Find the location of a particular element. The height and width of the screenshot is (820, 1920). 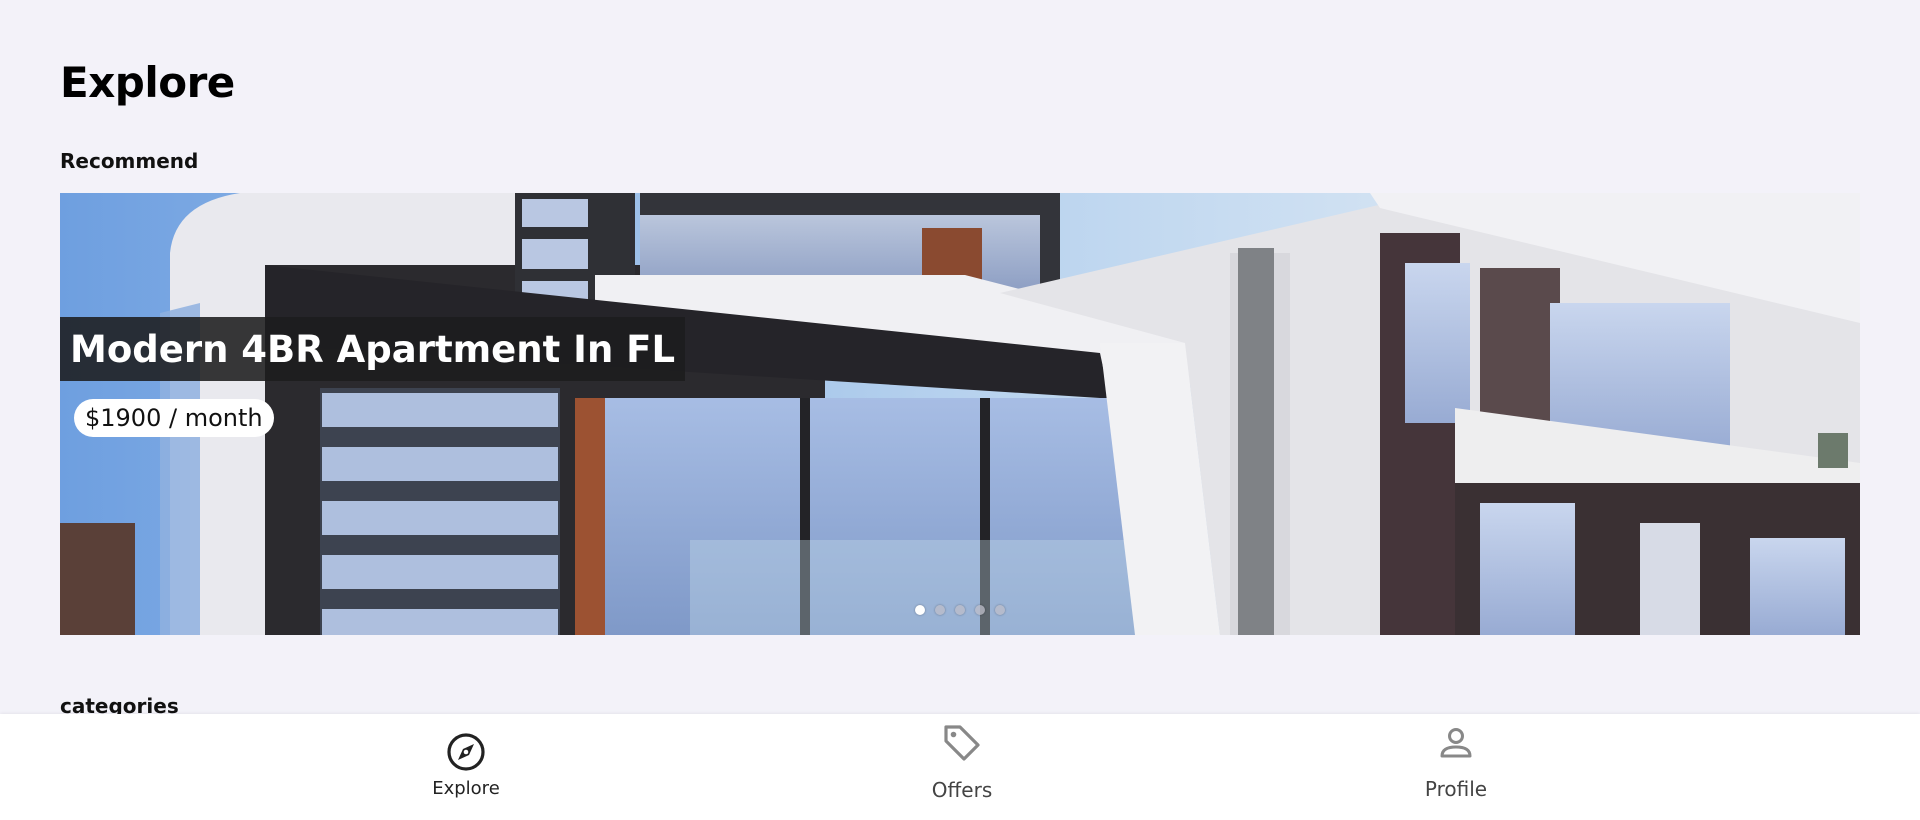

listing-title: Modern 4BR Apartment In FL is located at coordinates (373, 349).